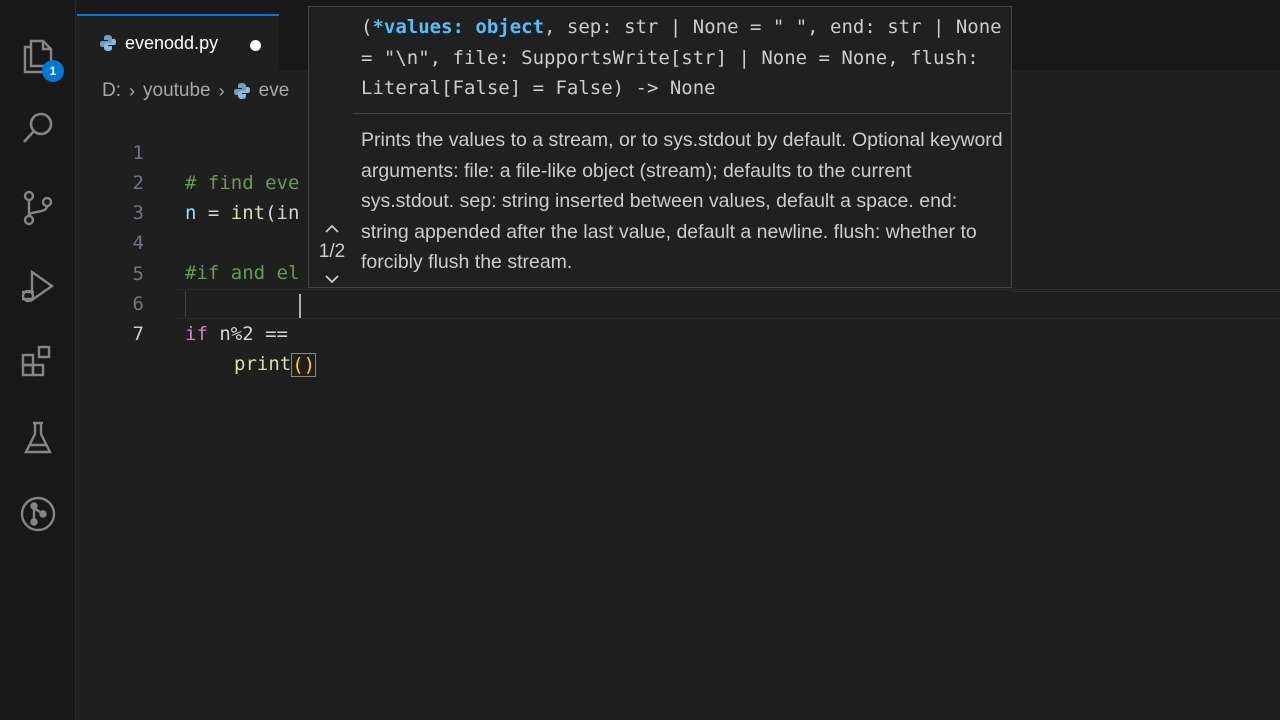 This screenshot has width=1280, height=720. What do you see at coordinates (255, 45) in the screenshot?
I see `unsaved-dot-icon` at bounding box center [255, 45].